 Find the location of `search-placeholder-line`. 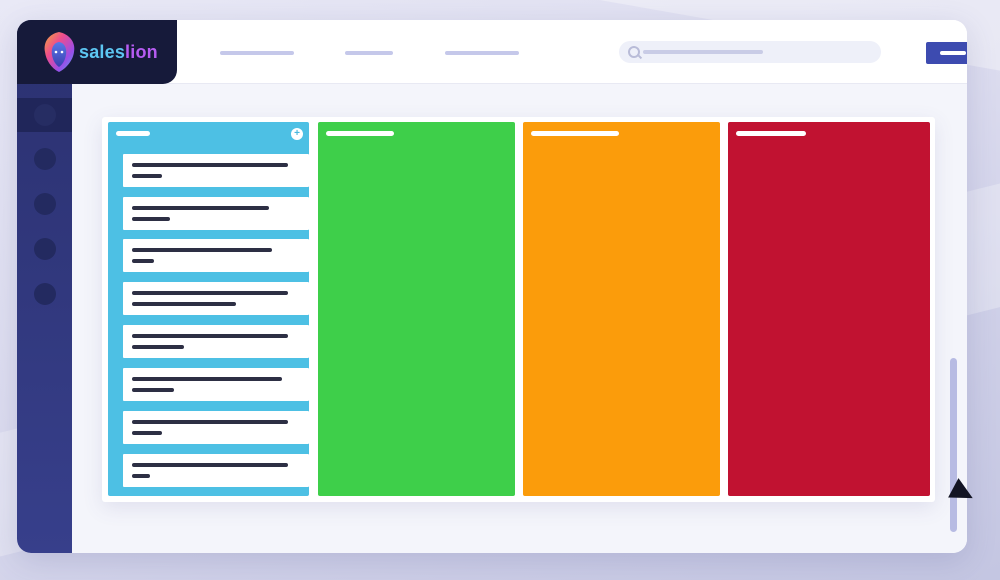

search-placeholder-line is located at coordinates (703, 52).